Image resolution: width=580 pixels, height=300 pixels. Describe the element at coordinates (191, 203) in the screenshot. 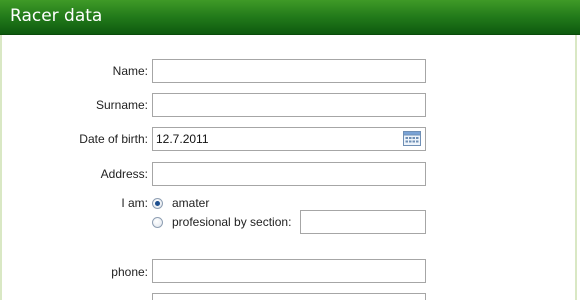

I see `radio-amater-label: amater` at that location.